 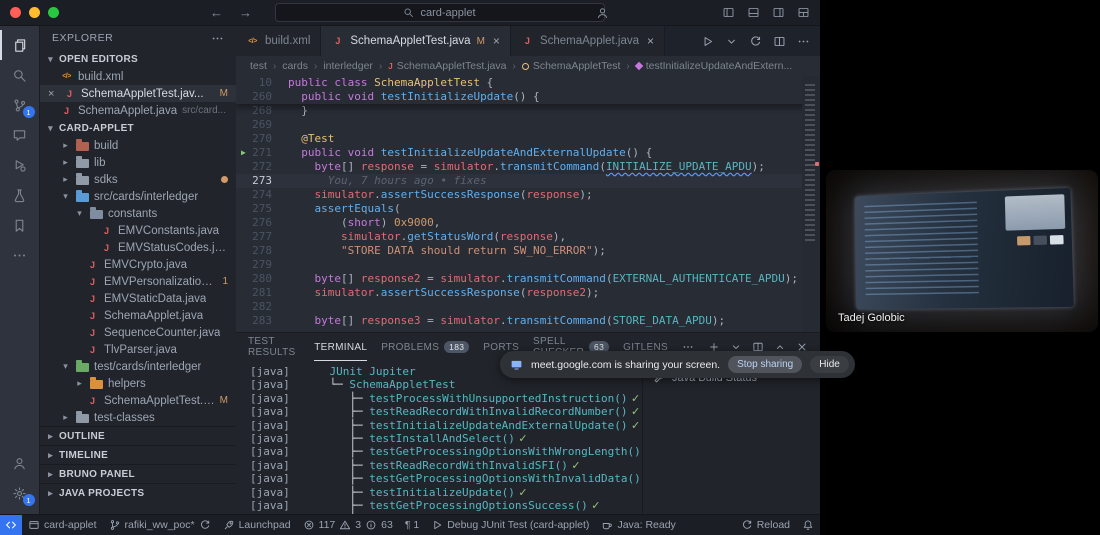 What do you see at coordinates (778, 12) in the screenshot?
I see `layout-right-icon` at bounding box center [778, 12].